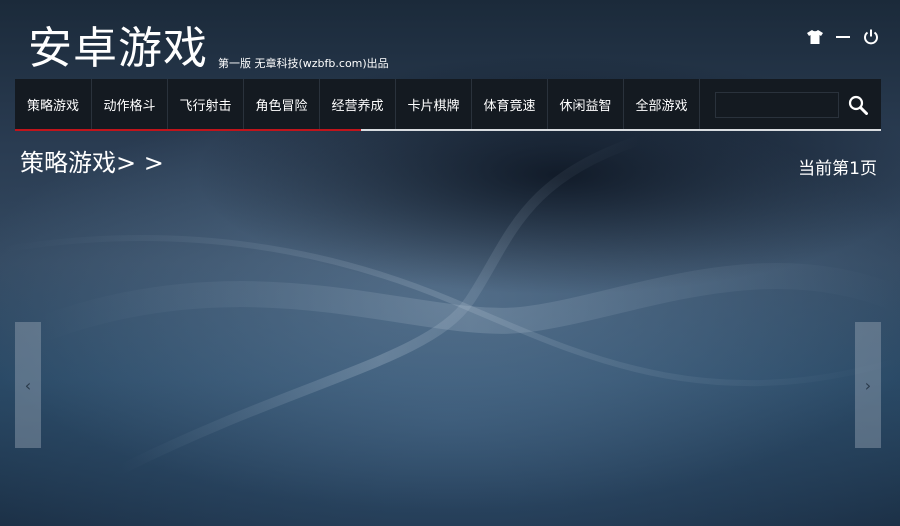 This screenshot has width=900, height=526. I want to click on search-button, so click(858, 105).